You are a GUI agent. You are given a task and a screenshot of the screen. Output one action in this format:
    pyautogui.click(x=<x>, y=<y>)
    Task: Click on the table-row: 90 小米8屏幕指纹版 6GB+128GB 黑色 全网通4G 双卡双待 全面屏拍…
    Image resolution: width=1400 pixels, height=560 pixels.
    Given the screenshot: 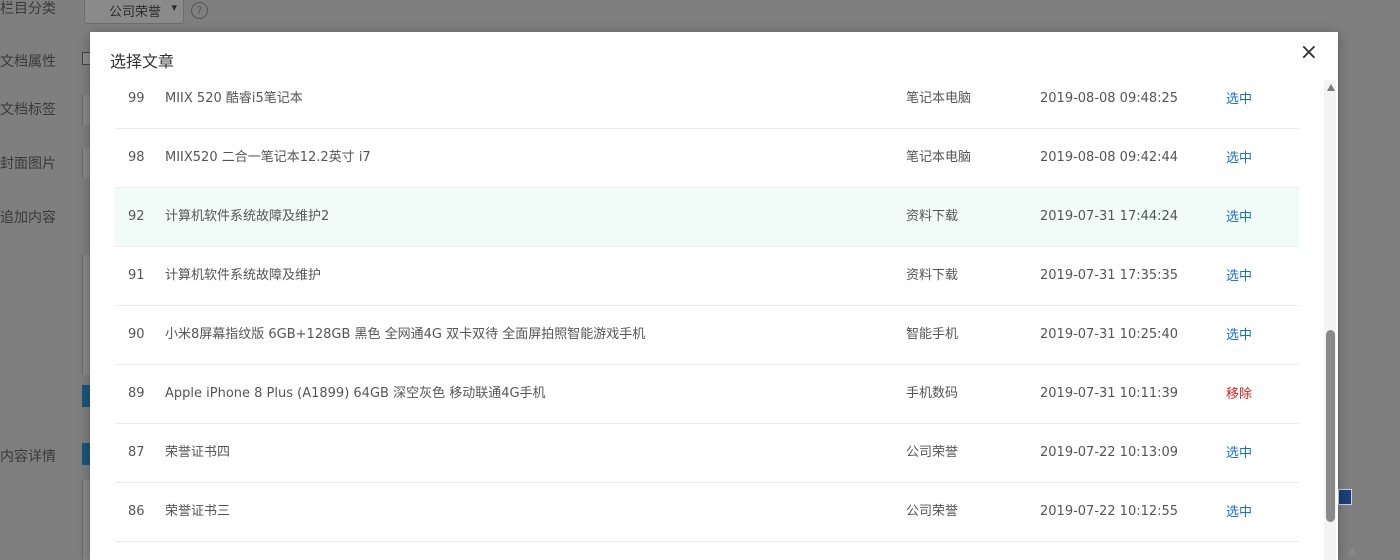 What is the action you would take?
    pyautogui.click(x=707, y=335)
    